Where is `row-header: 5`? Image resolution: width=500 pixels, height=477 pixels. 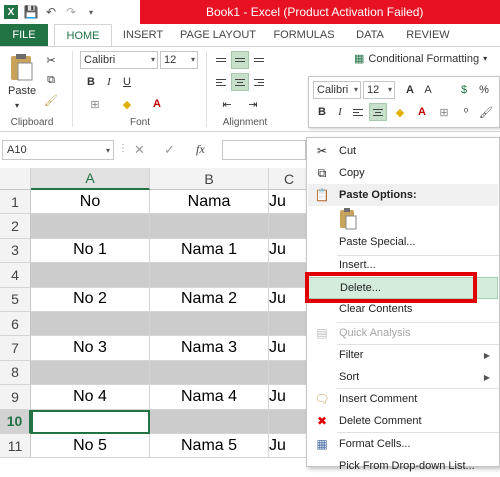
row-header: 5 is located at coordinates (15, 299).